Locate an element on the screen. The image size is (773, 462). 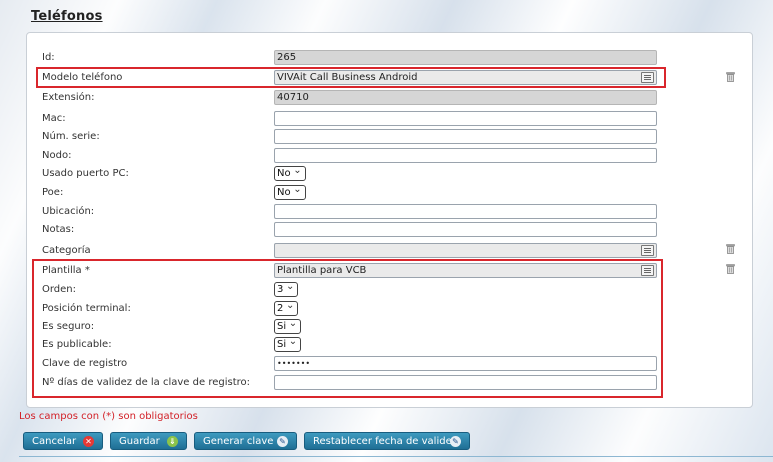
row-ubicacion: Ubicación: is located at coordinates (389, 212).